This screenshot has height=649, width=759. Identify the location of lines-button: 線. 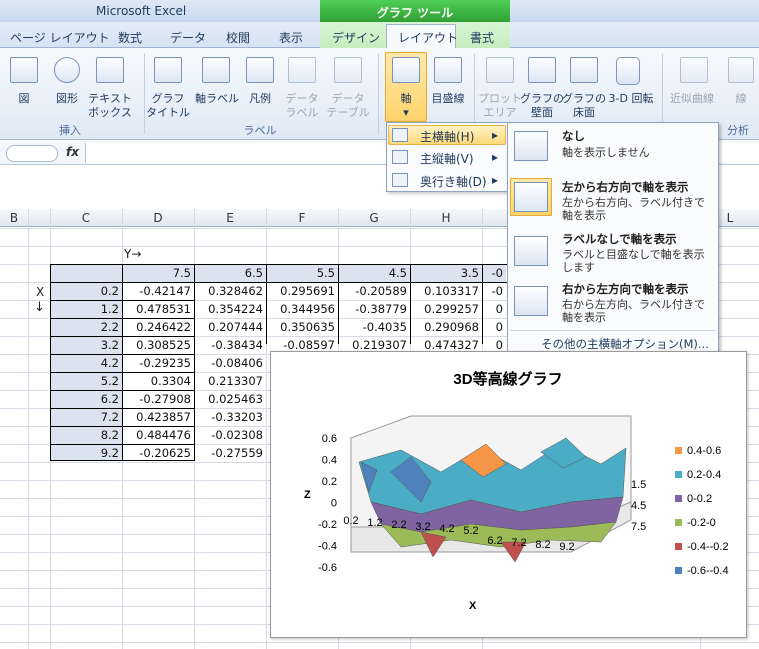
(741, 99).